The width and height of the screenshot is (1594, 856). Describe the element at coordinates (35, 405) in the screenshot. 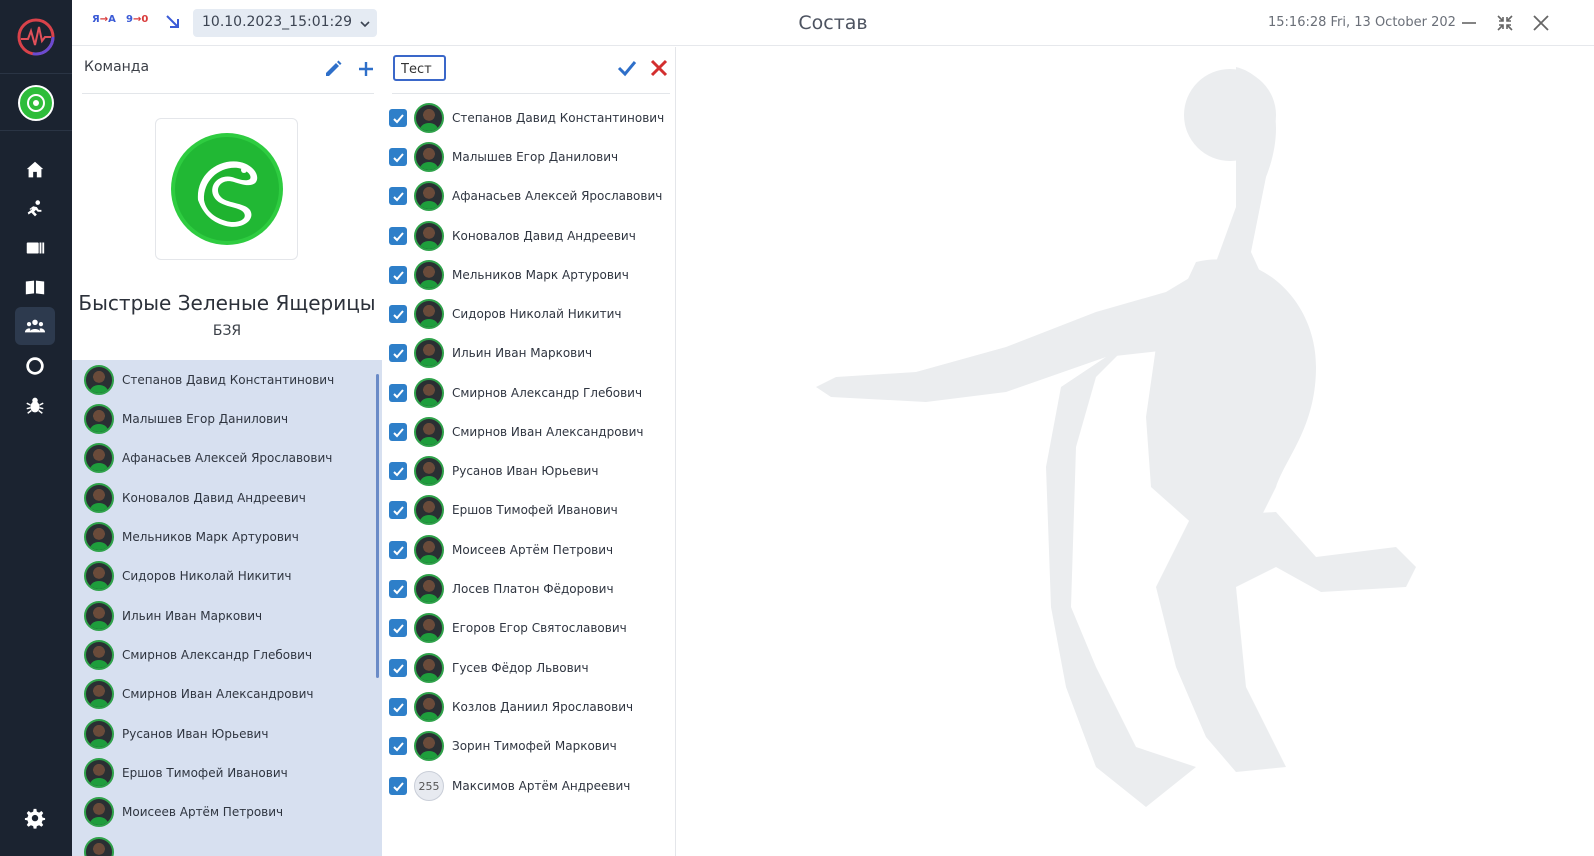

I see `nav-debug` at that location.